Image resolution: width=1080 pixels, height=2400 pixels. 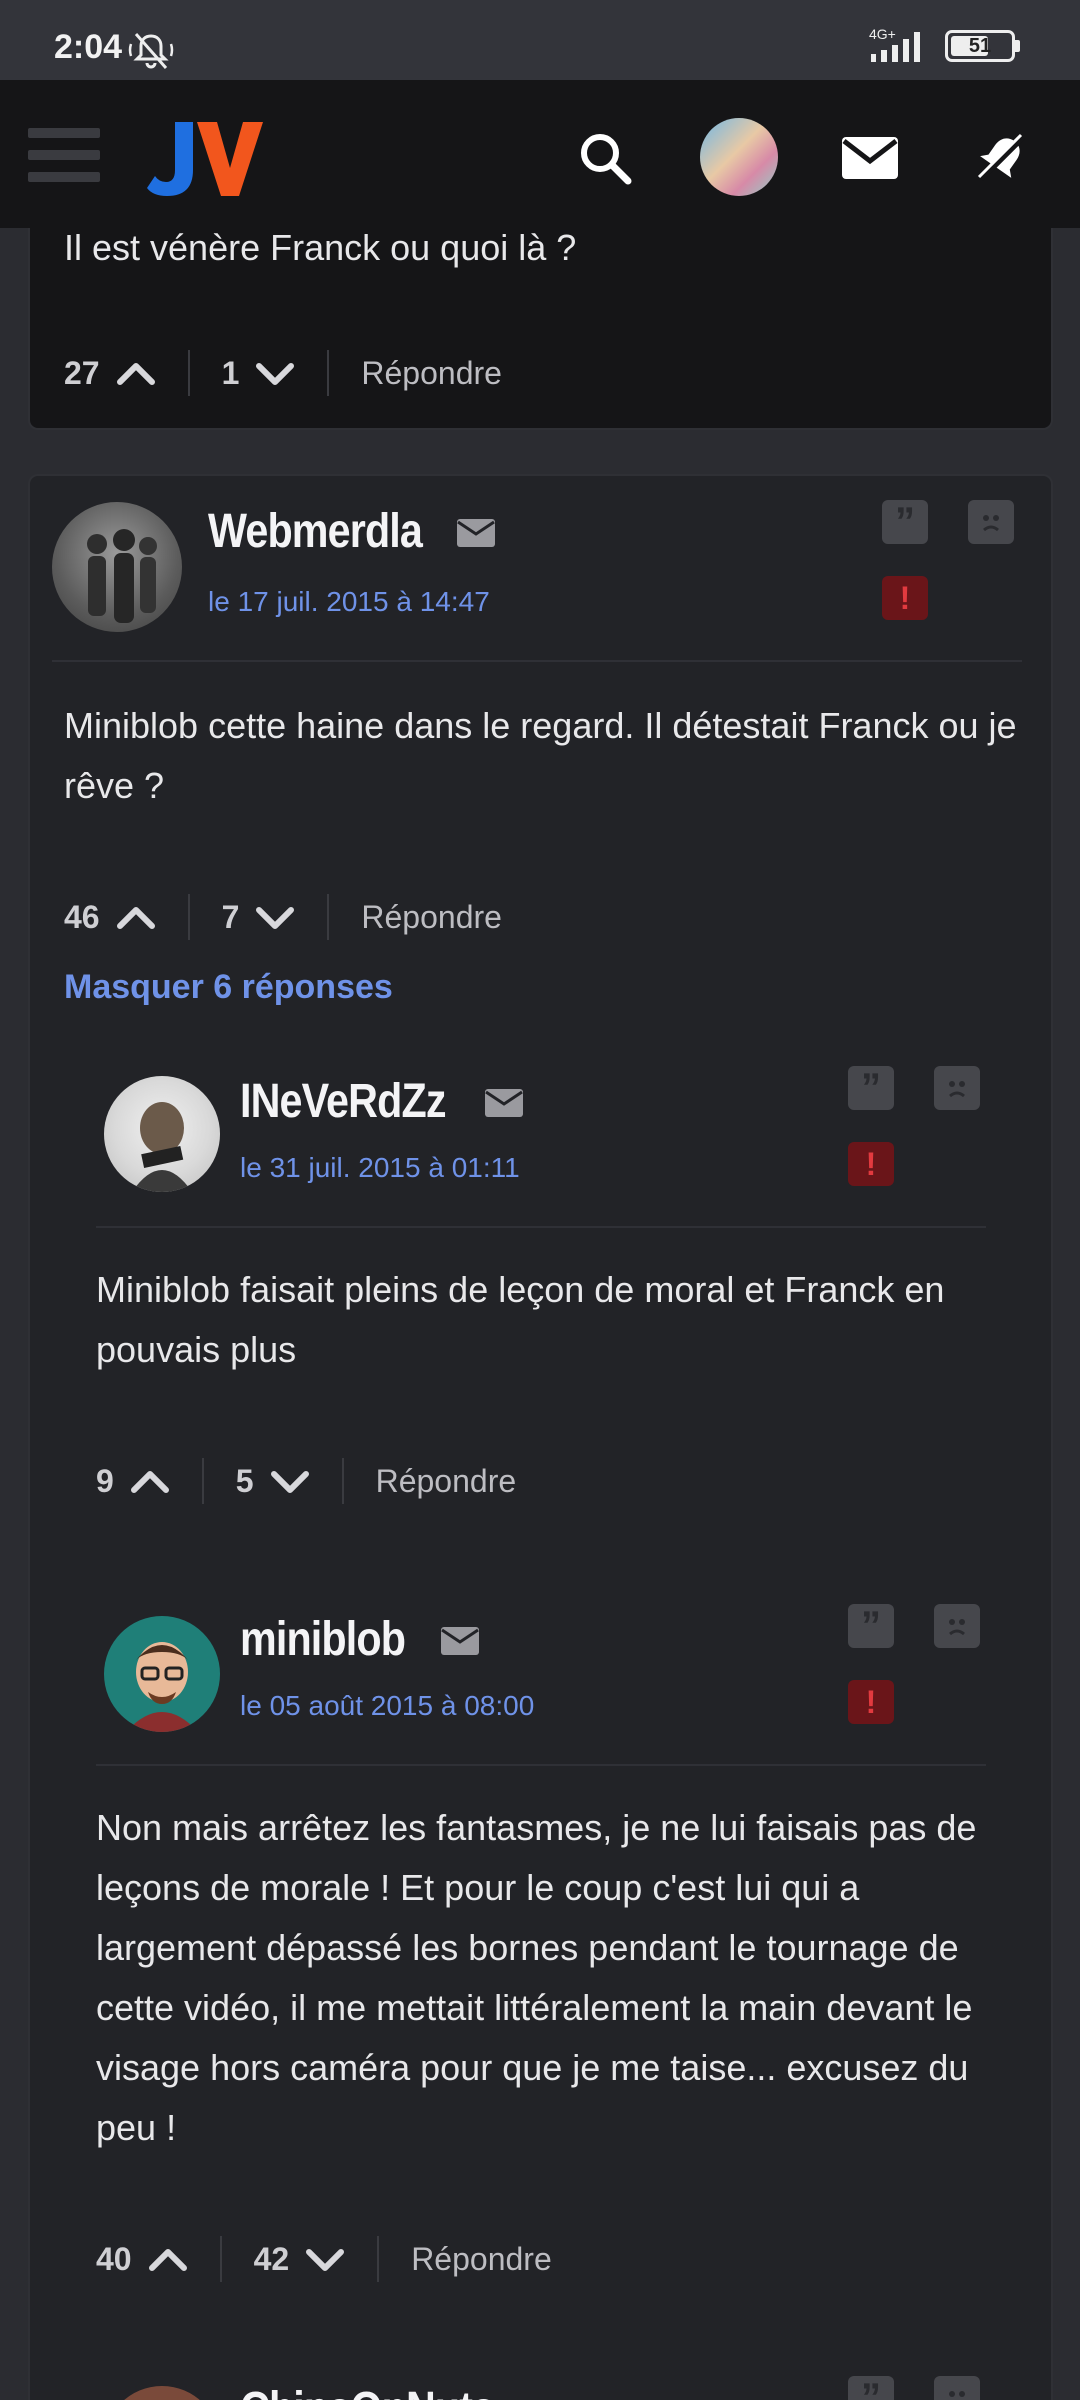 What do you see at coordinates (343, 1101) in the screenshot?
I see `comment-author: INeVeRdZz` at bounding box center [343, 1101].